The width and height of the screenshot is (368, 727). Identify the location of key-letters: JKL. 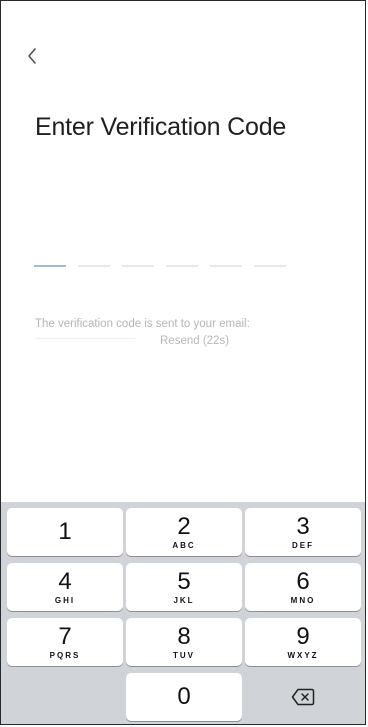
(184, 600).